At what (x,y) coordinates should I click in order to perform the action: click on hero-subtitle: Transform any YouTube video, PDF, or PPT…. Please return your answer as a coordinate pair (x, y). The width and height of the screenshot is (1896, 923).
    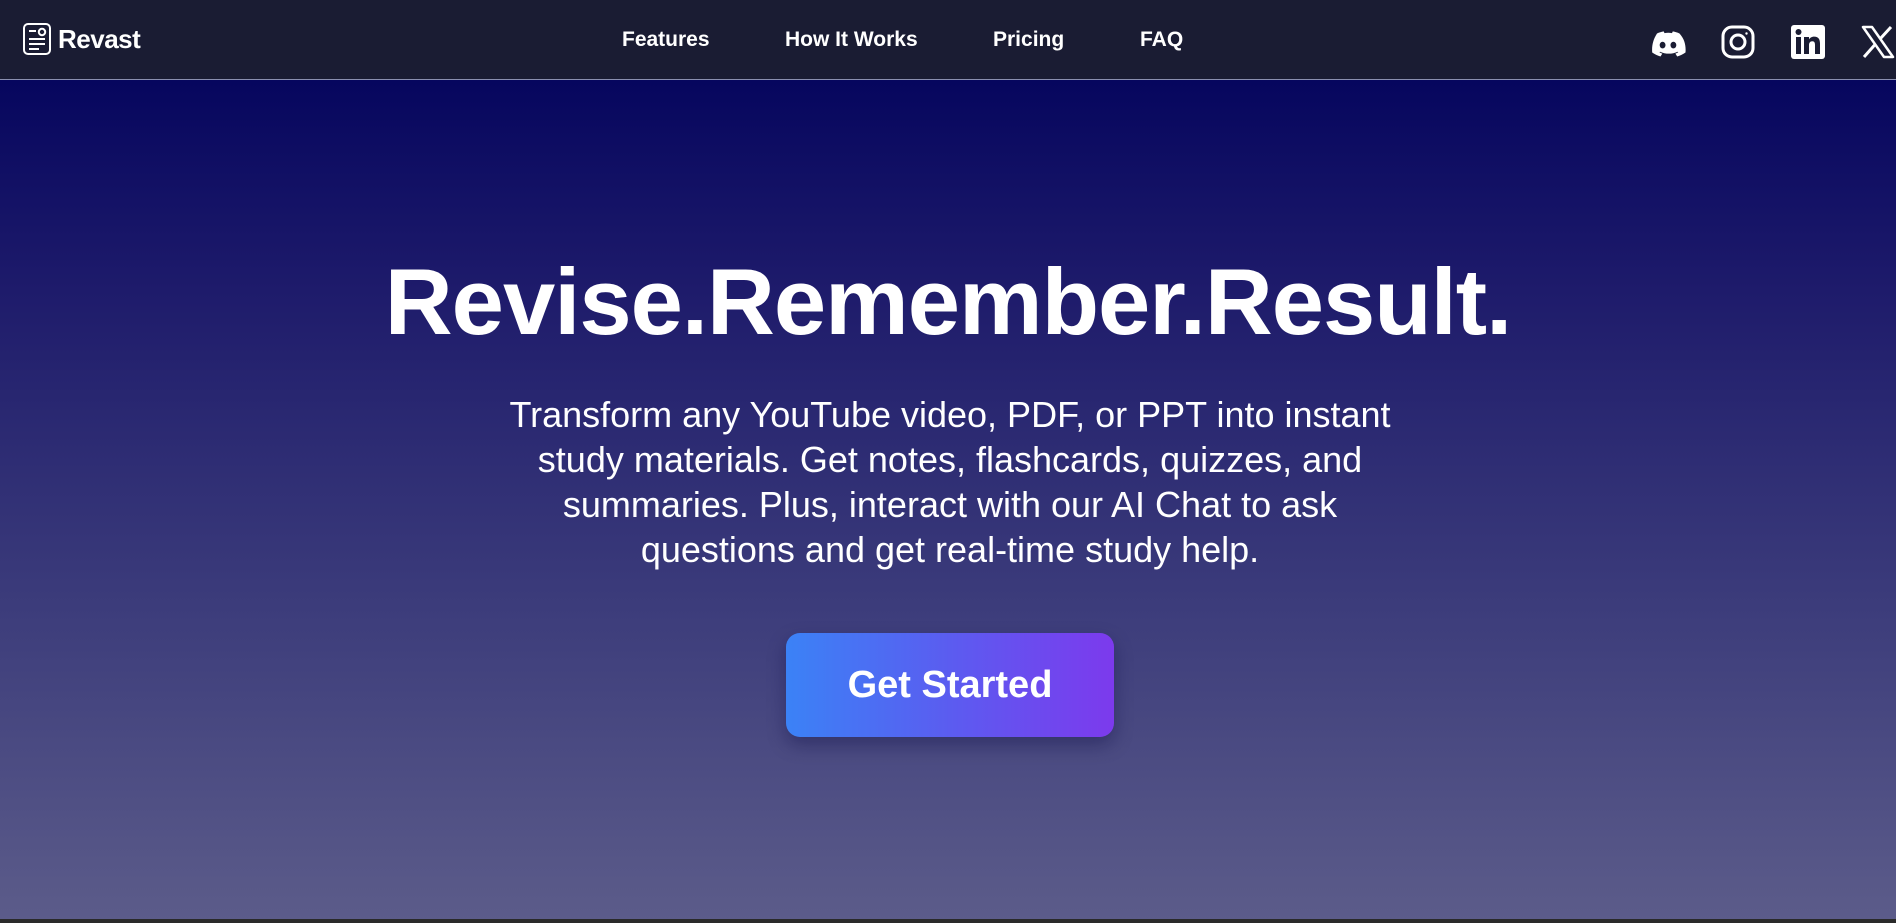
    Looking at the image, I should click on (950, 482).